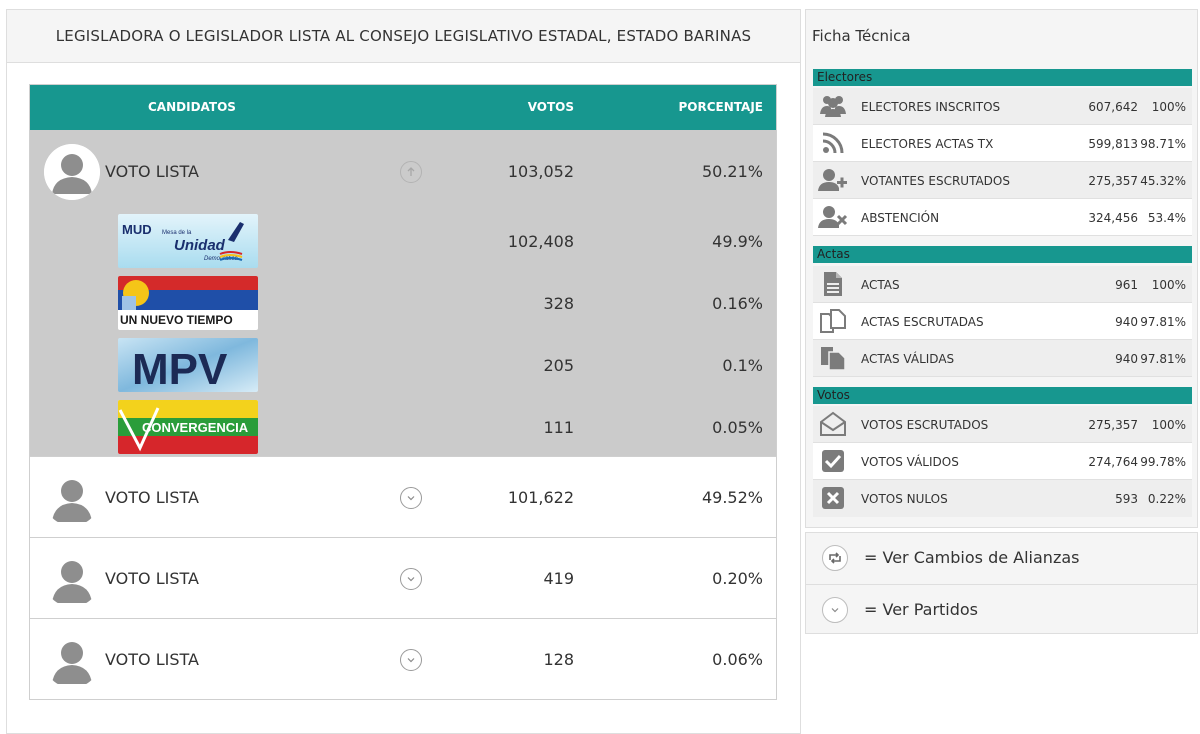 This screenshot has height=734, width=1200. Describe the element at coordinates (1002, 217) in the screenshot. I see `stat-row: ABSTENCIÓN 324,456 53.4%` at that location.